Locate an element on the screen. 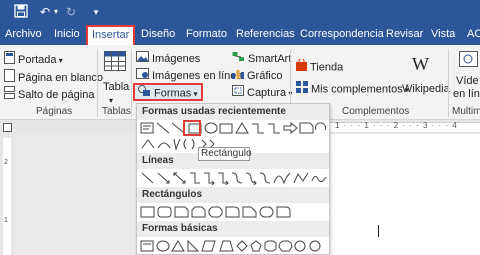 This screenshot has width=480, height=255. screenshot-icon is located at coordinates (238, 93).